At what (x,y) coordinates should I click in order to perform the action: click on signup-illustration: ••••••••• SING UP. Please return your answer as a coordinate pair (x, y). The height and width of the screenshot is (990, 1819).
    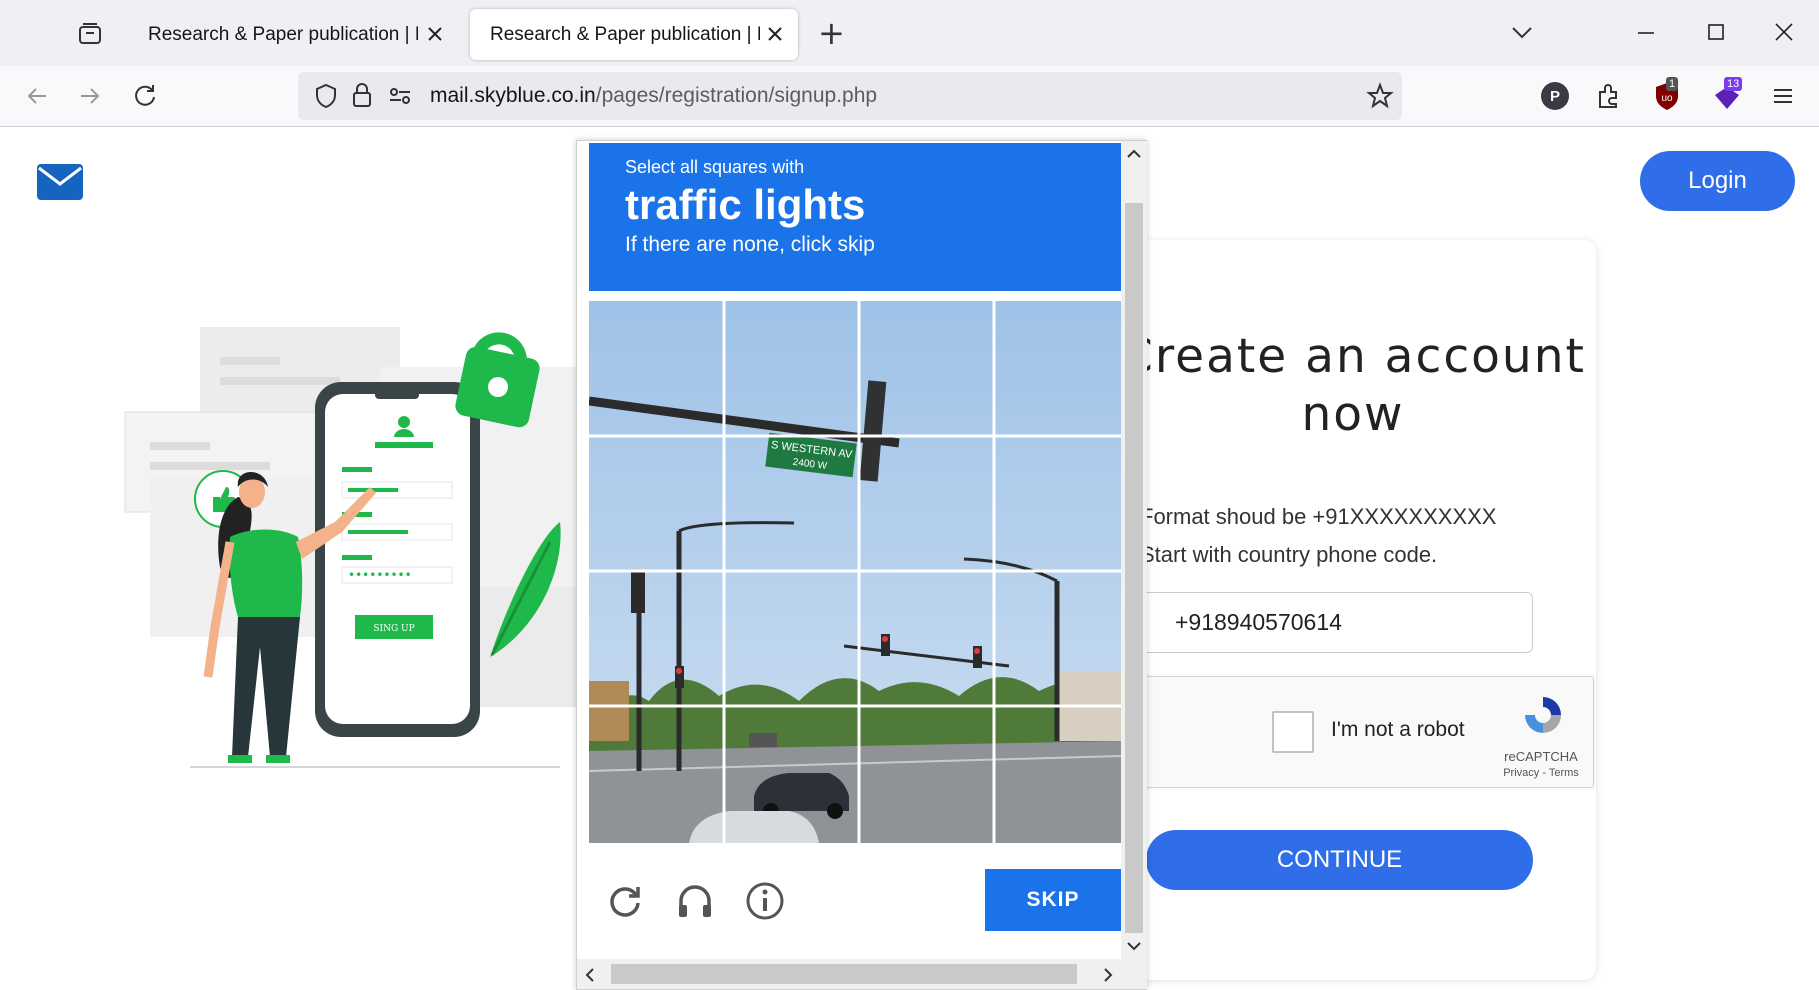
    Looking at the image, I should click on (350, 592).